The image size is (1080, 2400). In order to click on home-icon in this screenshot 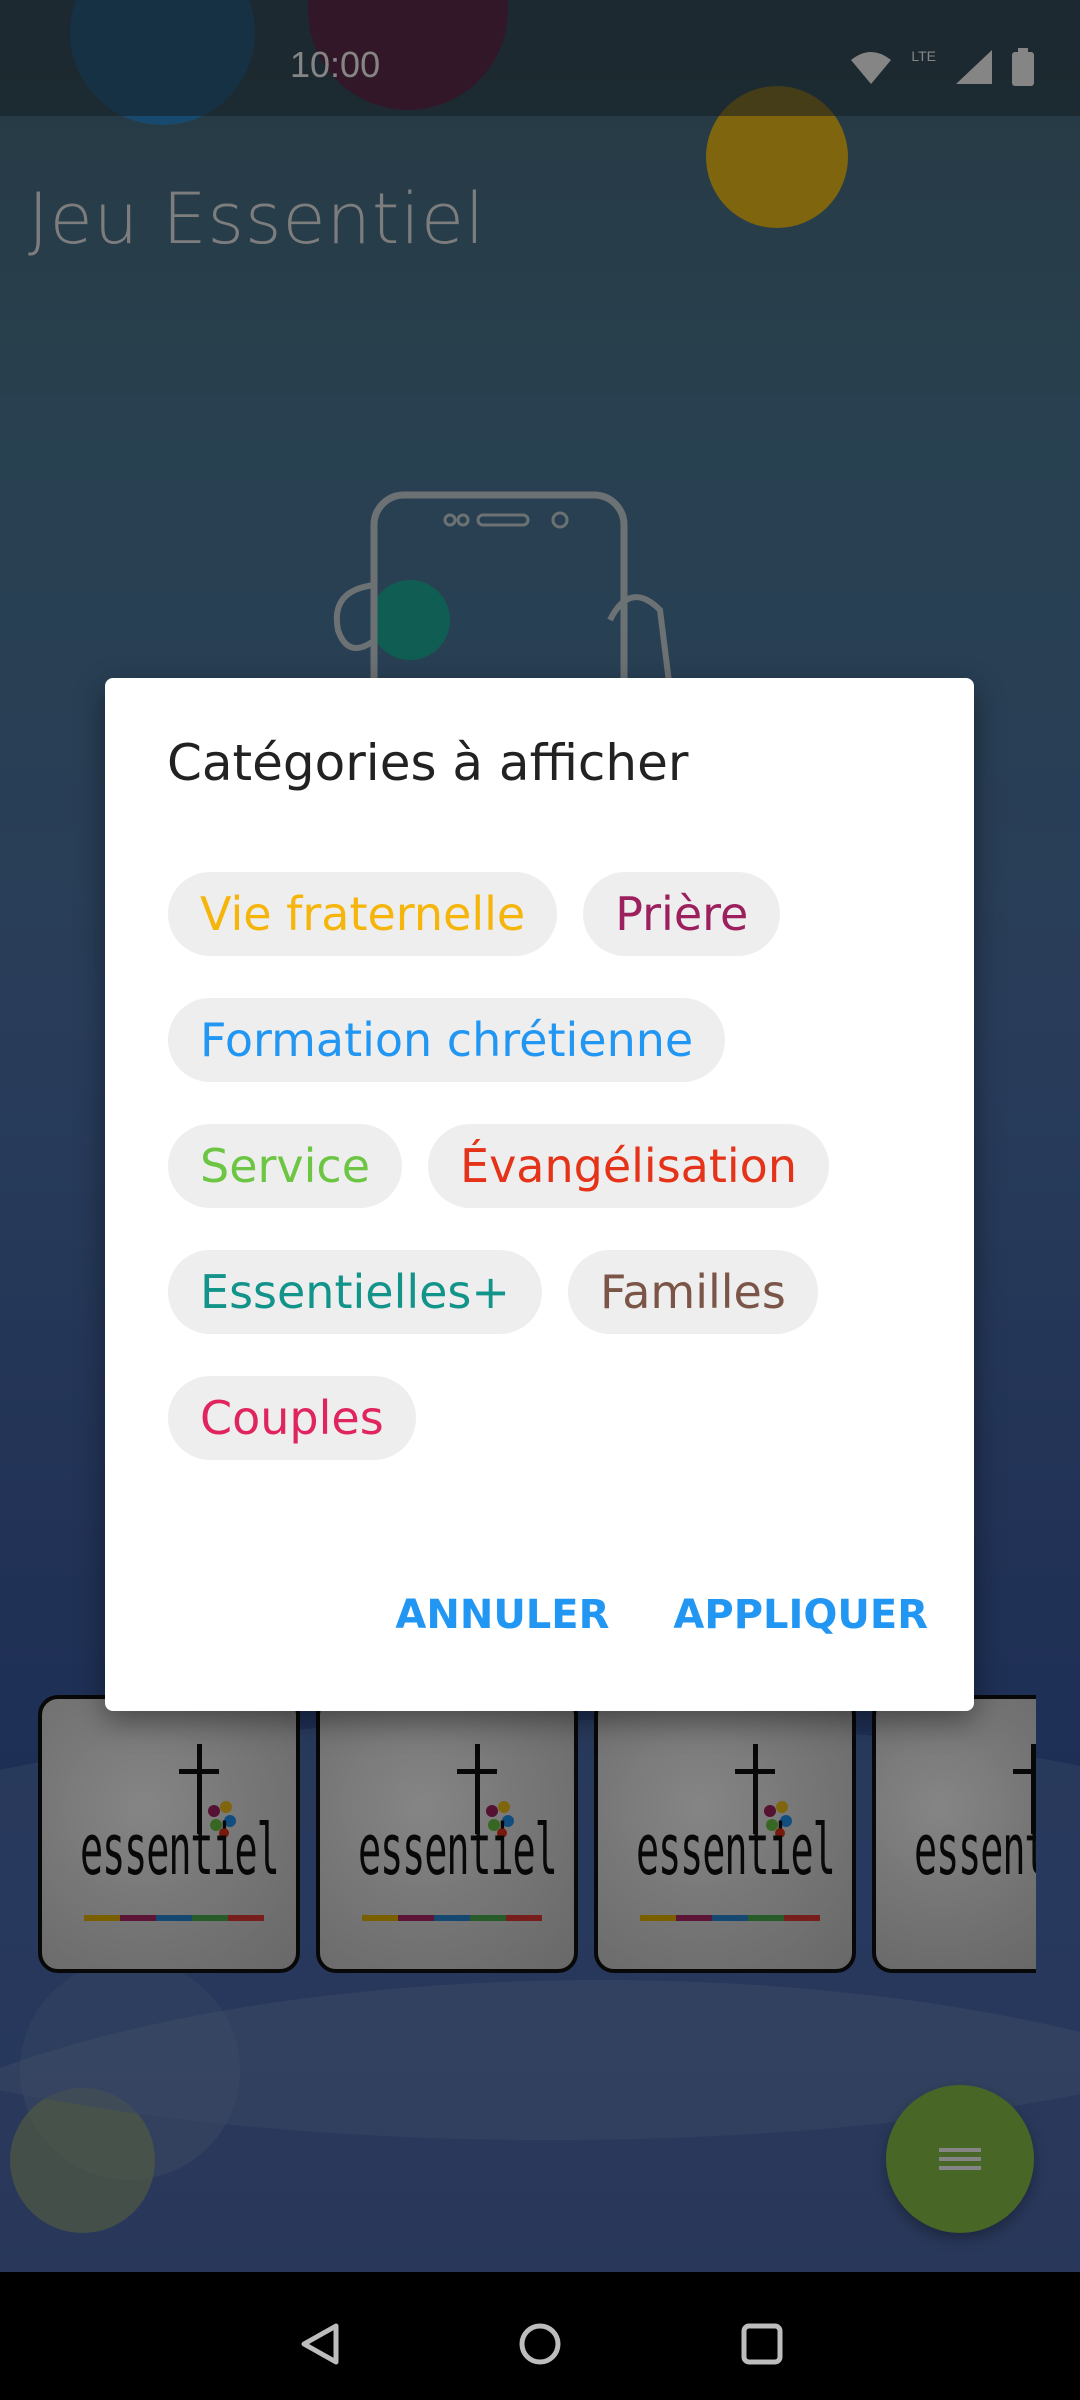, I will do `click(540, 2344)`.